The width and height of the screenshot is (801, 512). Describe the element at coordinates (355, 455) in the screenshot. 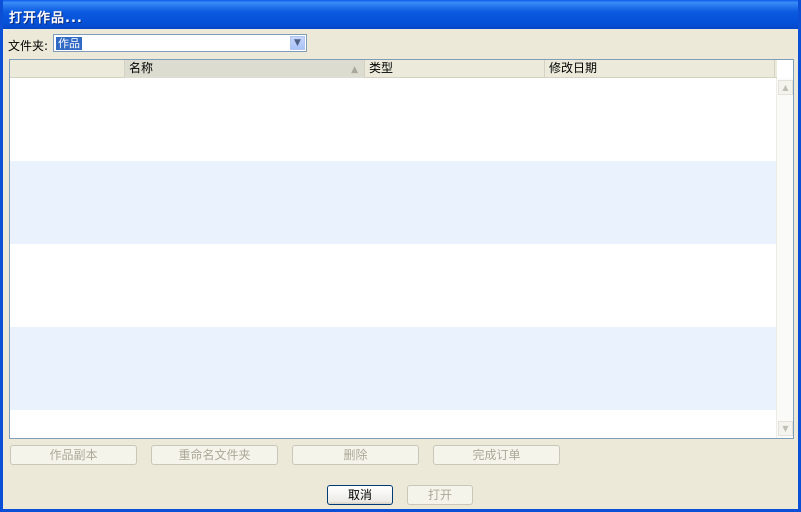

I see `delete-button: 删除` at that location.